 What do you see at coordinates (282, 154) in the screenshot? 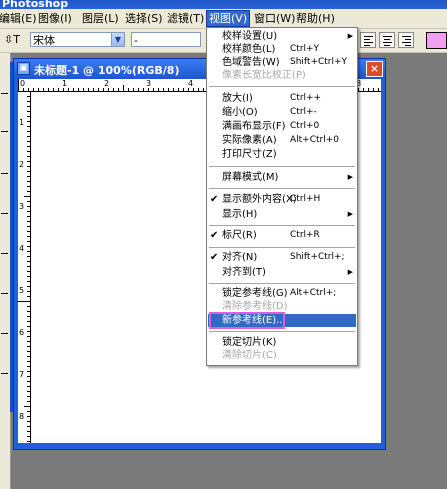
I see `menu-item-print-size: 打印尺寸(Z)` at bounding box center [282, 154].